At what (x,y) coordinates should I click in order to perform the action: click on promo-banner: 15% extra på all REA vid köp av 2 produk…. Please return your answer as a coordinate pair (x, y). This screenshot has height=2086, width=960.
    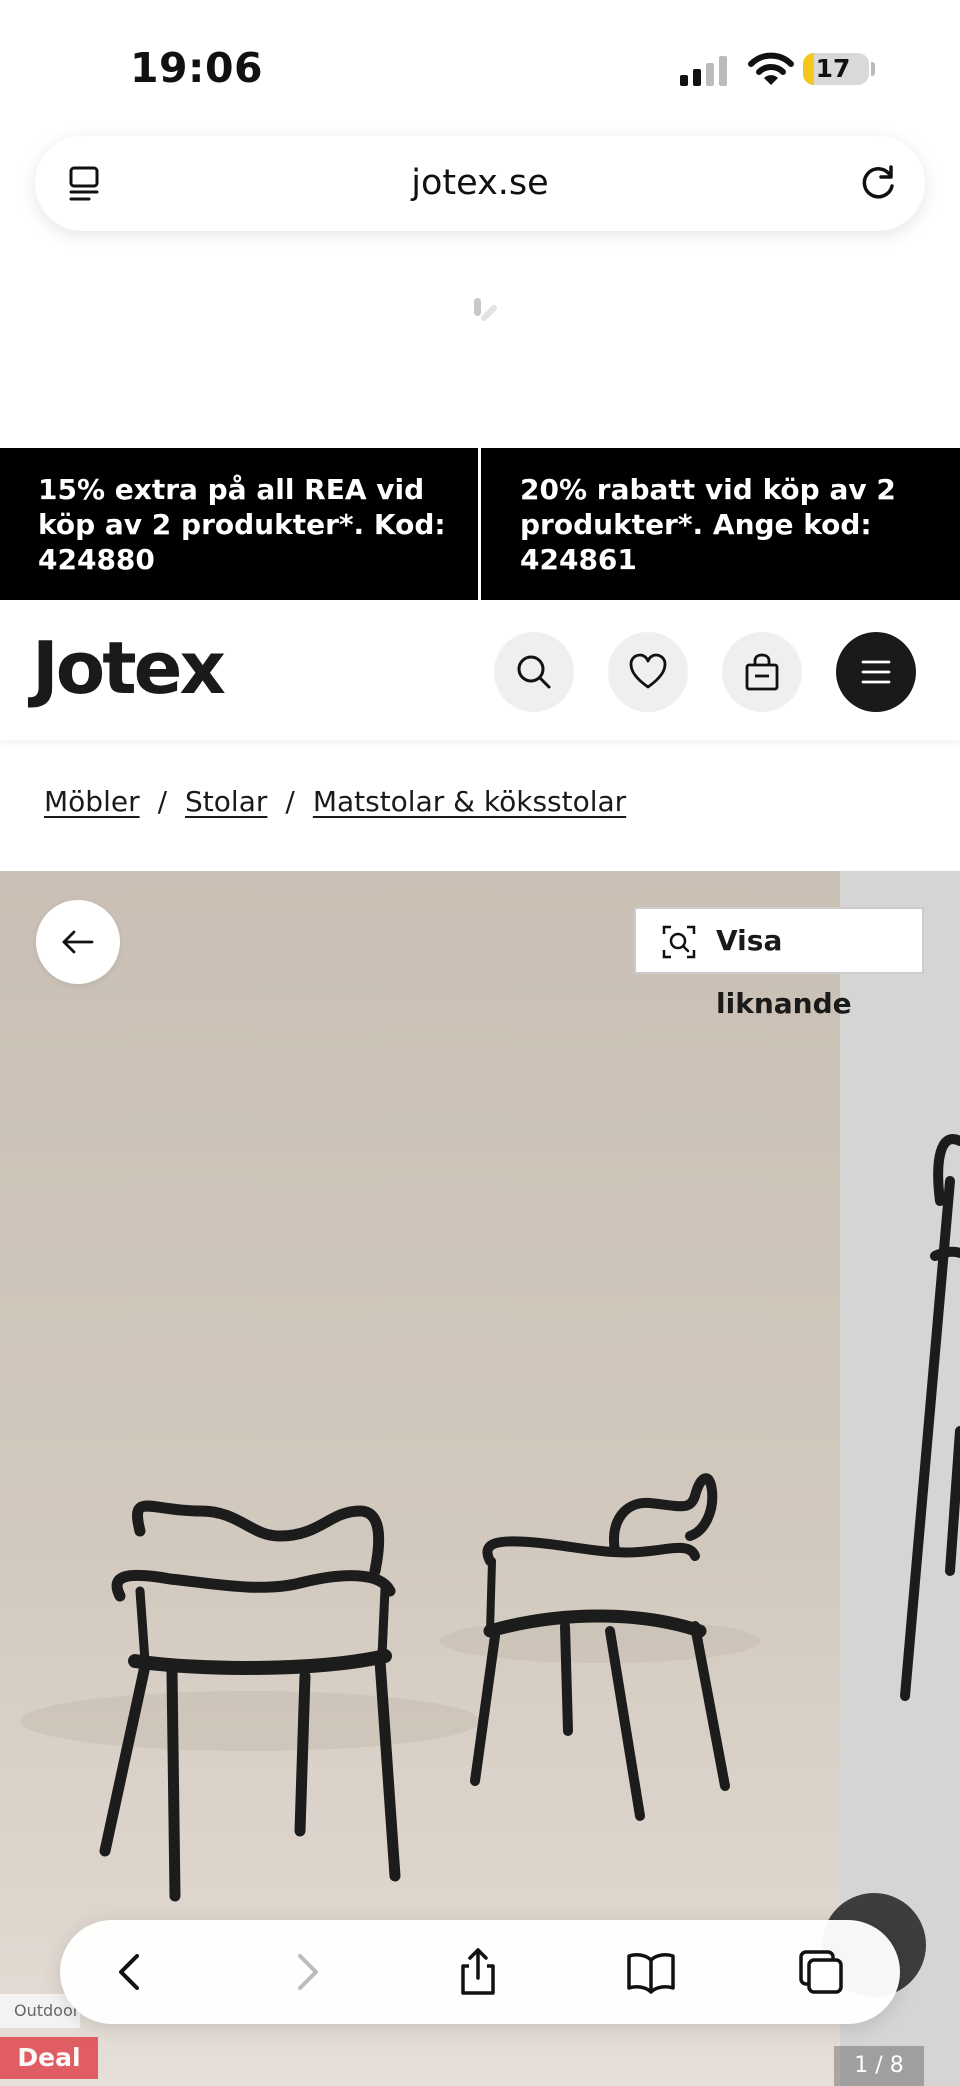
    Looking at the image, I should click on (480, 524).